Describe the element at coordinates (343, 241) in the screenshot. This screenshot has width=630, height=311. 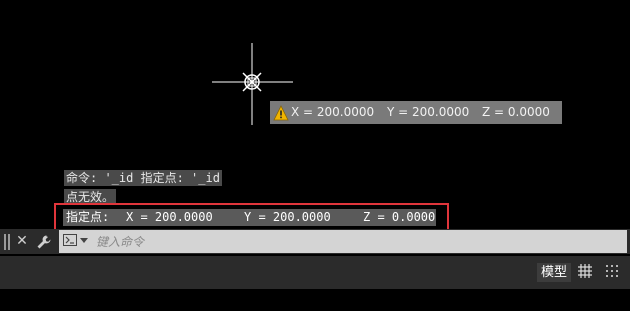
I see `command-input` at that location.